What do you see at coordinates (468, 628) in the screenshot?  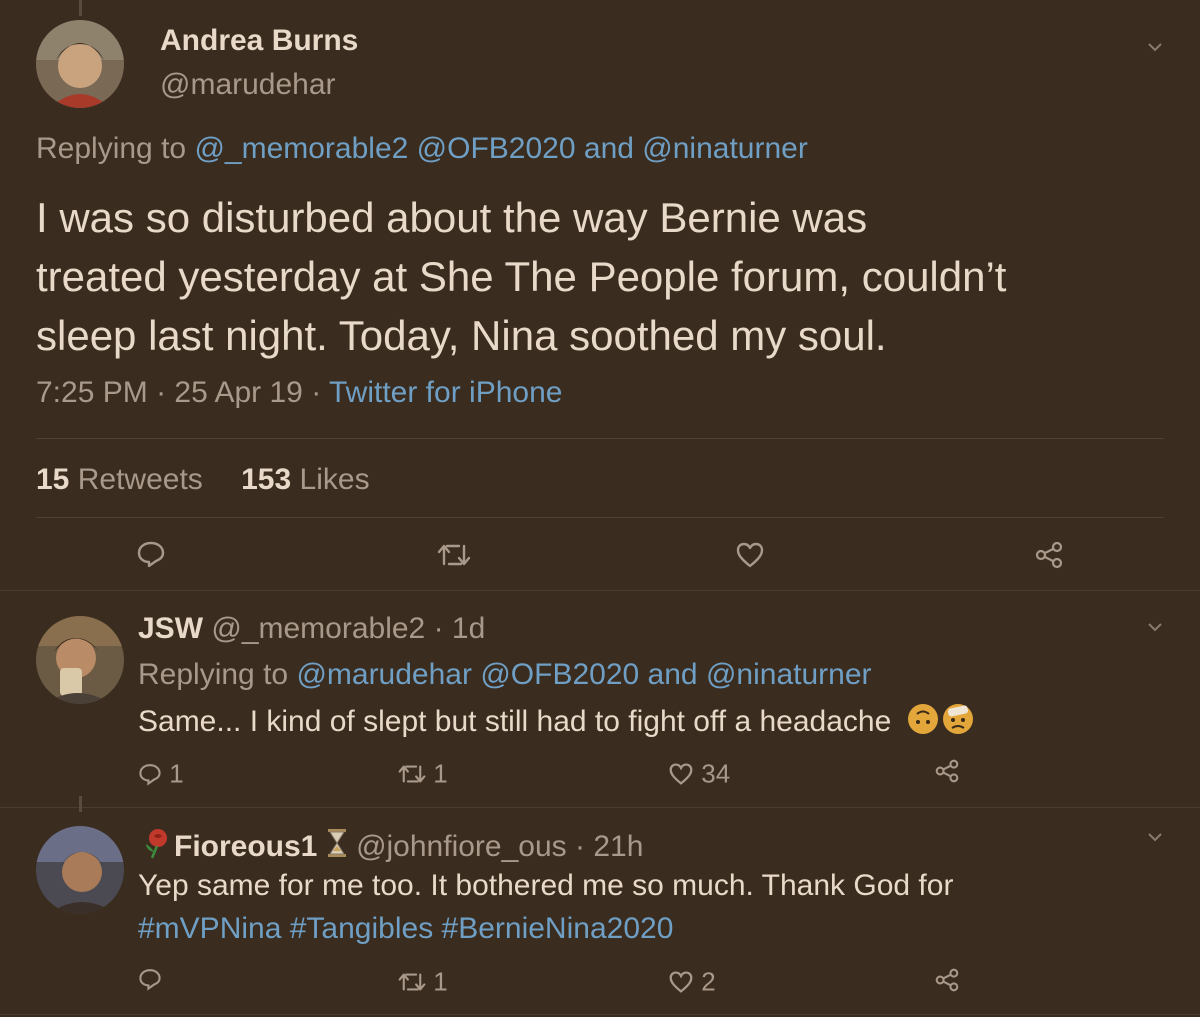 I see `reply-age: 1d` at bounding box center [468, 628].